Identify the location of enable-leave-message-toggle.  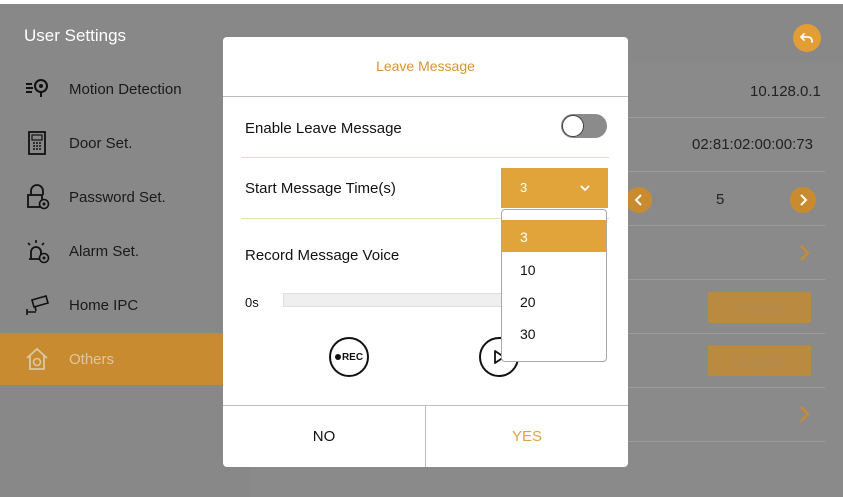
(584, 126).